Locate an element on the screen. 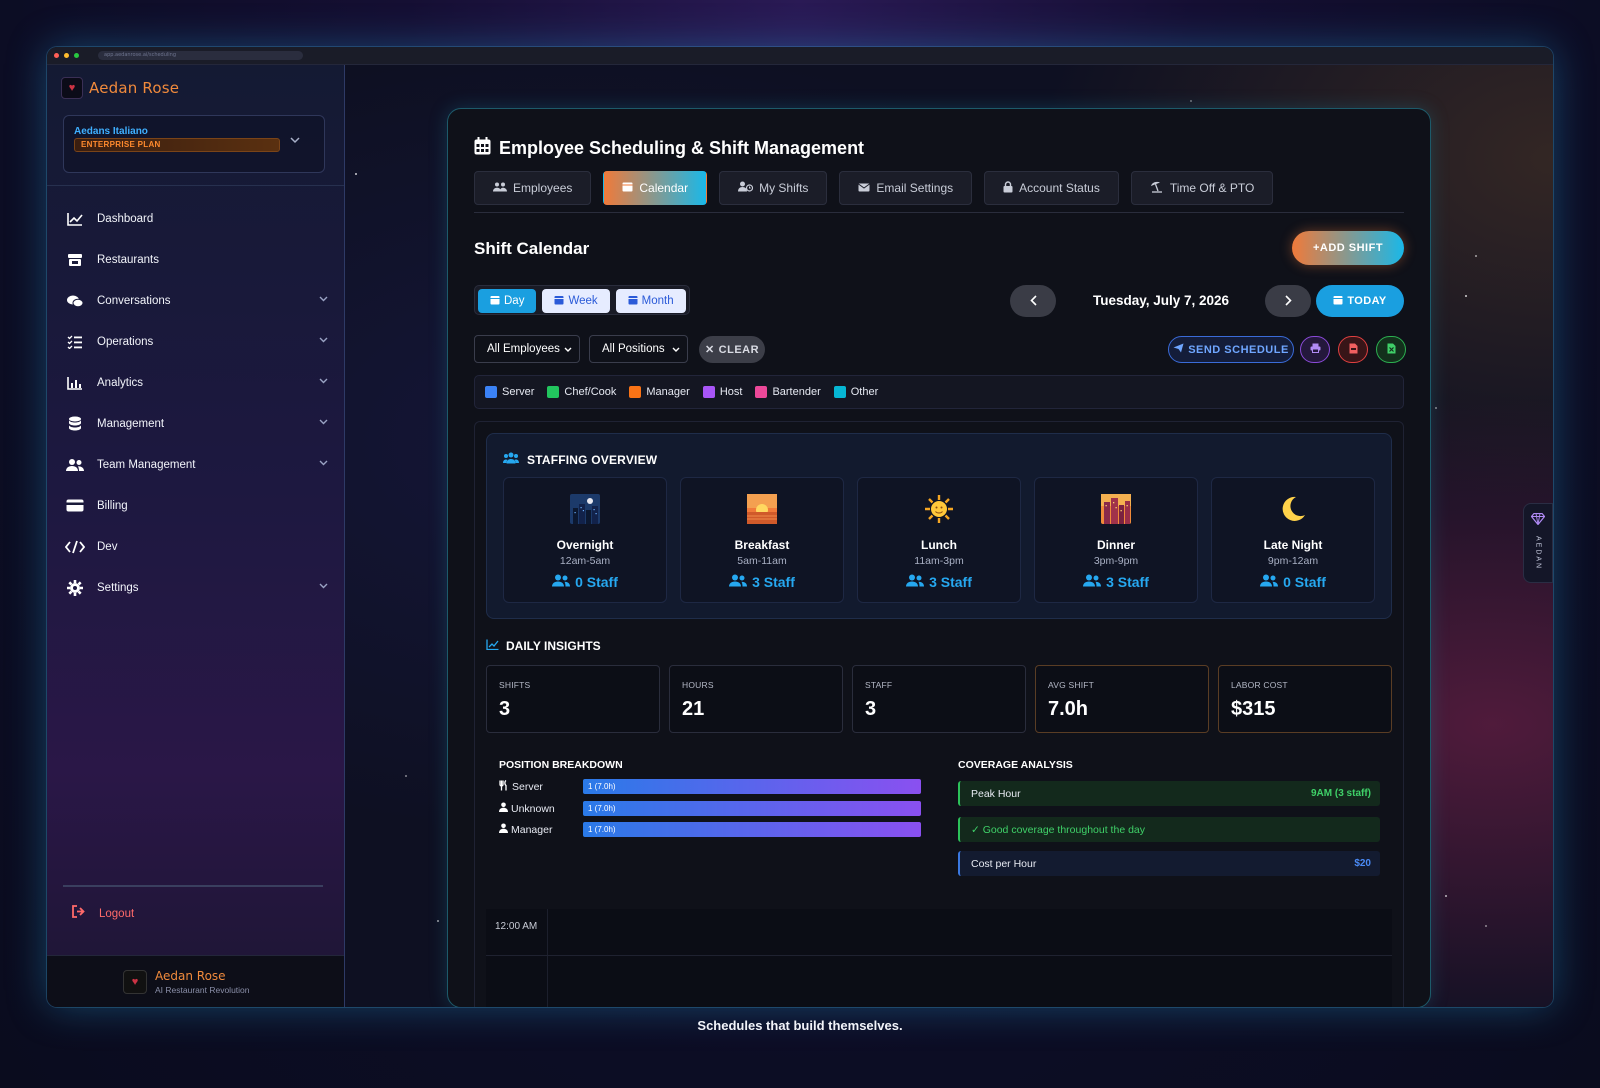  page-title-text: Employee Scheduling & Shift Management is located at coordinates (682, 148).